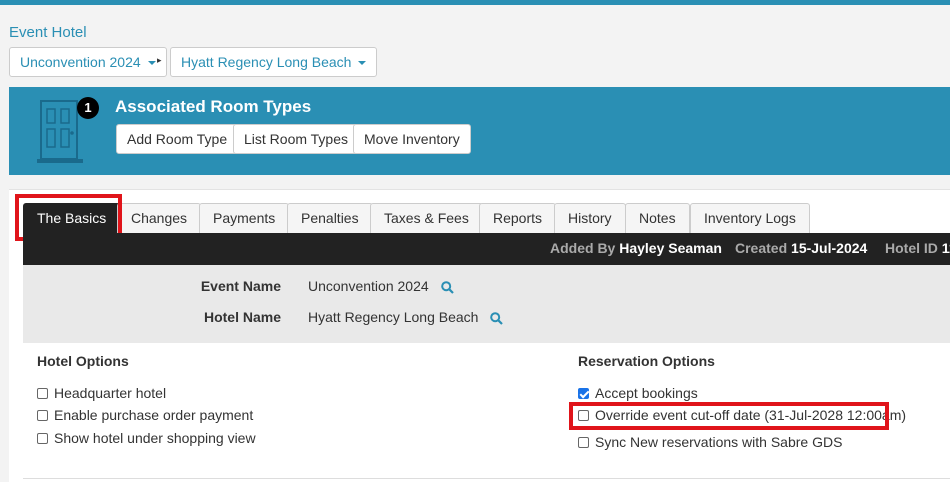  Describe the element at coordinates (266, 62) in the screenshot. I see `hotel-dropdown-label: Hyatt Regency Long Beach` at that location.